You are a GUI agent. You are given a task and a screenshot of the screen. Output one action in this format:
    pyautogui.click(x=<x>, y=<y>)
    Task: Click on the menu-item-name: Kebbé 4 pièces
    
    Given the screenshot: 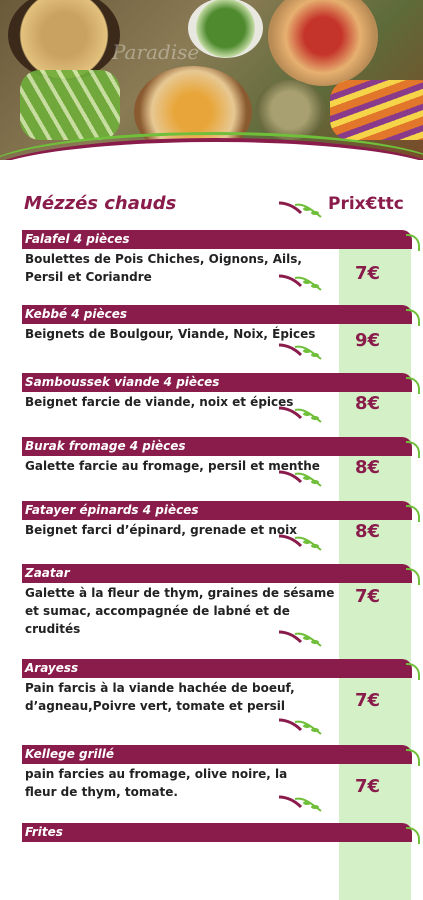 What is the action you would take?
    pyautogui.click(x=221, y=315)
    